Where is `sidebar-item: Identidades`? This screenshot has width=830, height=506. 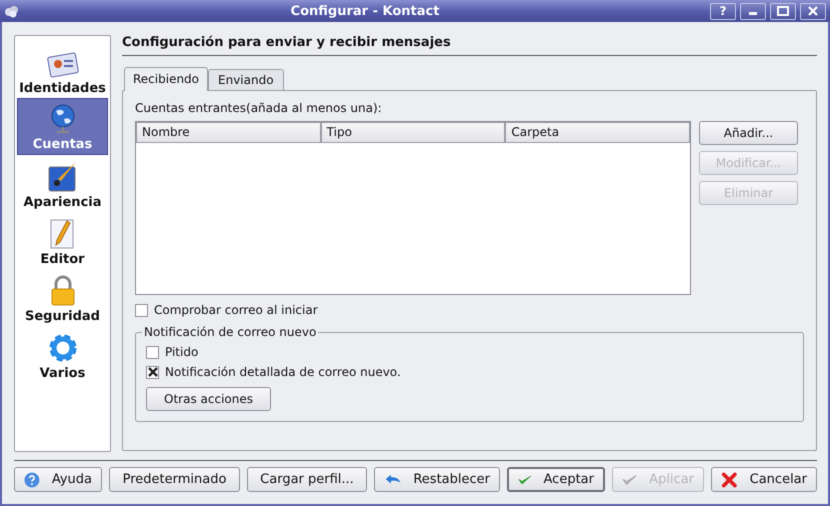
sidebar-item: Identidades is located at coordinates (62, 69).